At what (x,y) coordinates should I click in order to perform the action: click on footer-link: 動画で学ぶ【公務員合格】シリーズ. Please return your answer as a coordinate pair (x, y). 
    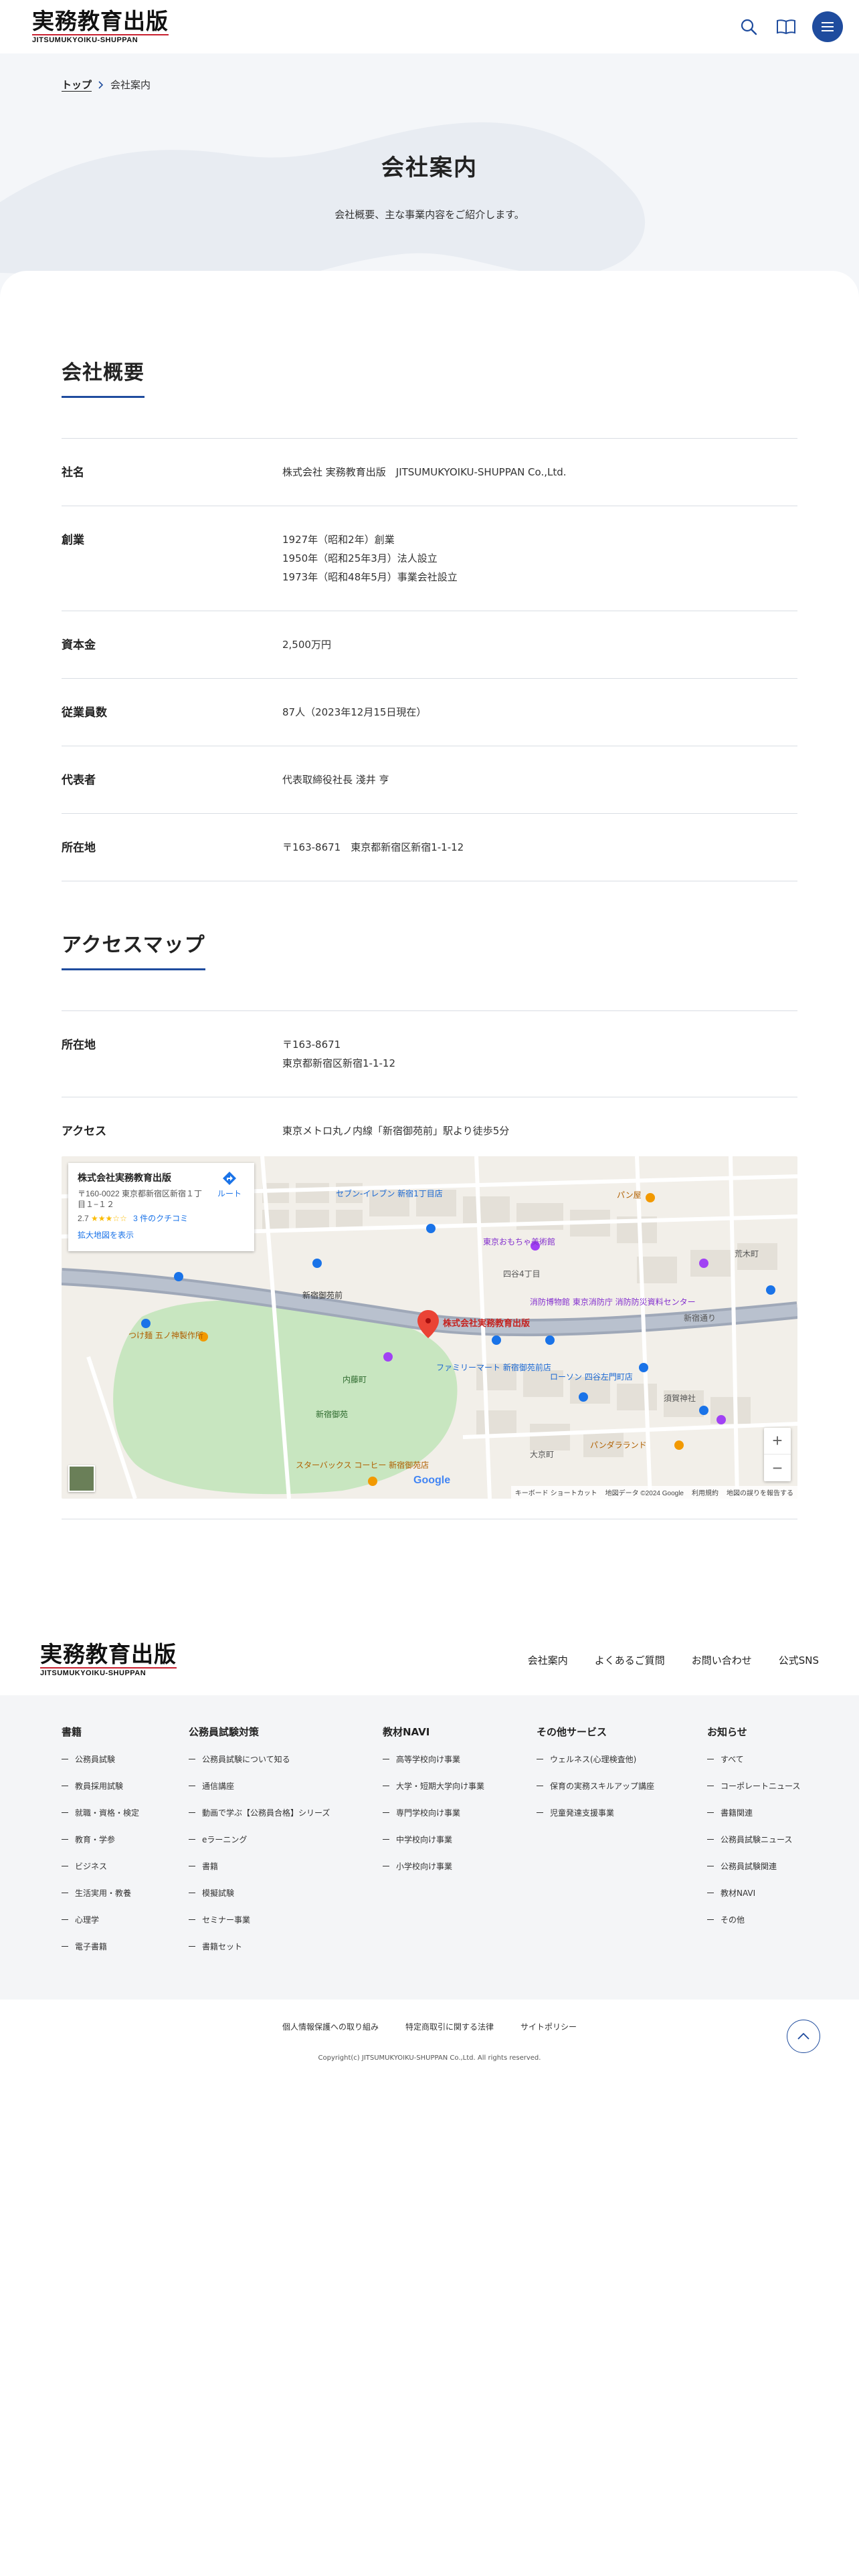
    Looking at the image, I should click on (286, 1820).